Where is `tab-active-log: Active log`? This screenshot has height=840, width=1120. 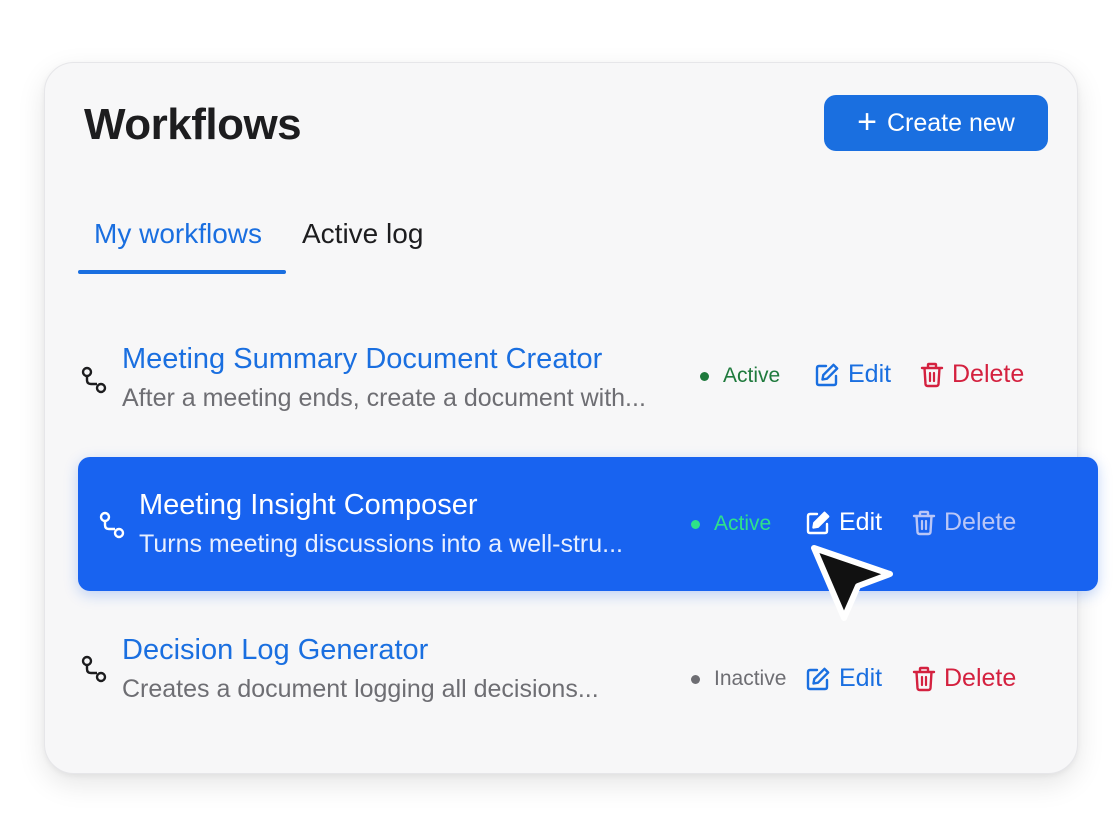
tab-active-log: Active log is located at coordinates (362, 243).